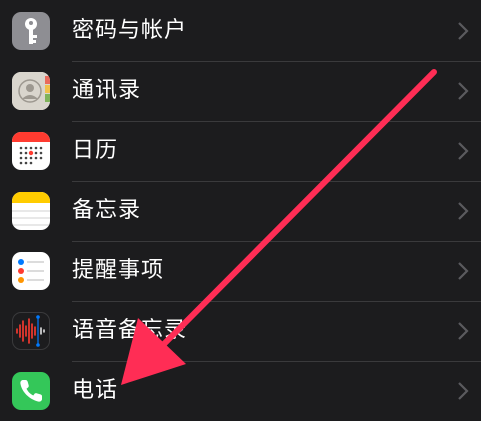  I want to click on calendar-icon, so click(31, 151).